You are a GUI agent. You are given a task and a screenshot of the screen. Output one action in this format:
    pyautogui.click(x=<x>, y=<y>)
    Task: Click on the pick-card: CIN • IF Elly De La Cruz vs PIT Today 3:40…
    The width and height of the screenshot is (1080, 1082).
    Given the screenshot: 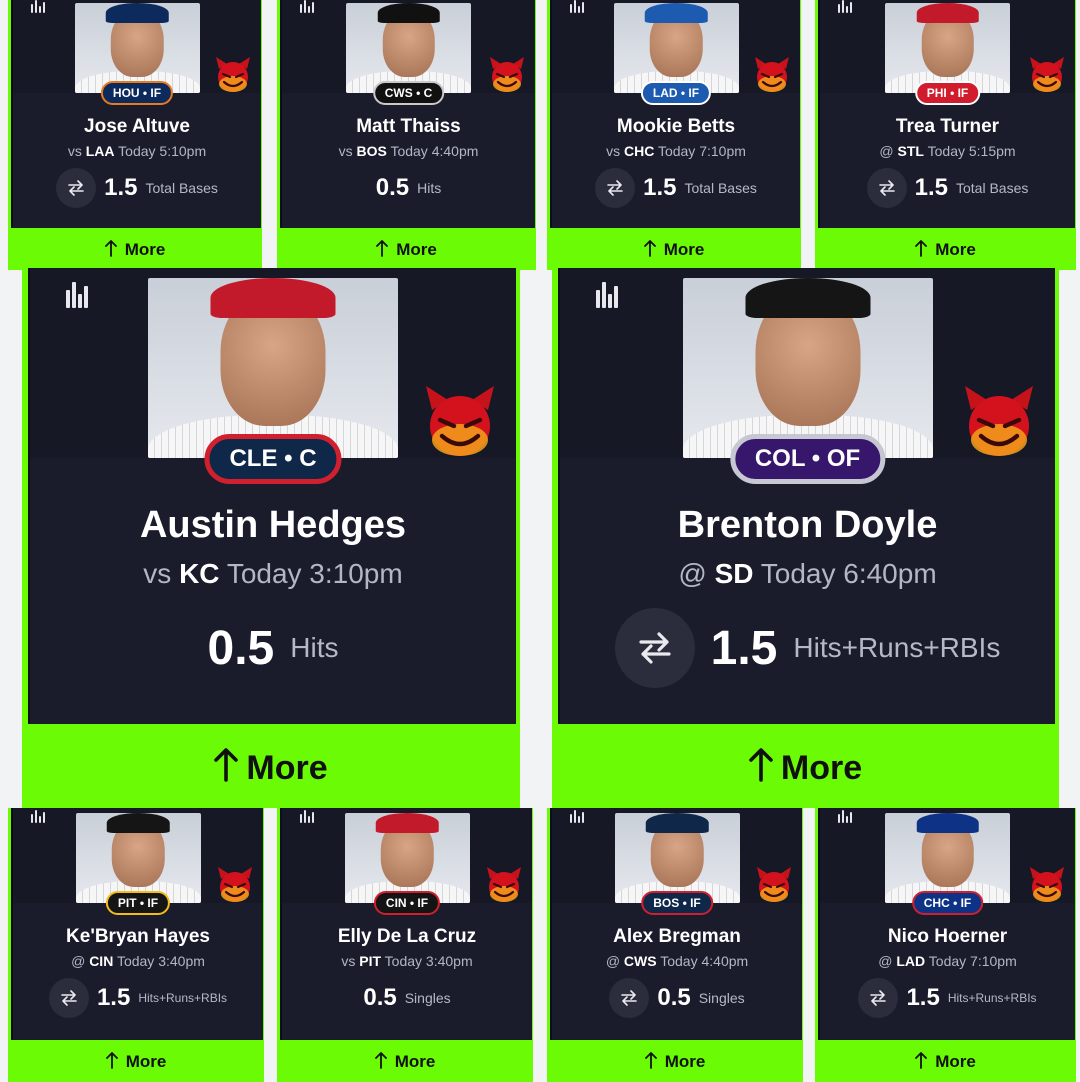 What is the action you would take?
    pyautogui.click(x=405, y=945)
    